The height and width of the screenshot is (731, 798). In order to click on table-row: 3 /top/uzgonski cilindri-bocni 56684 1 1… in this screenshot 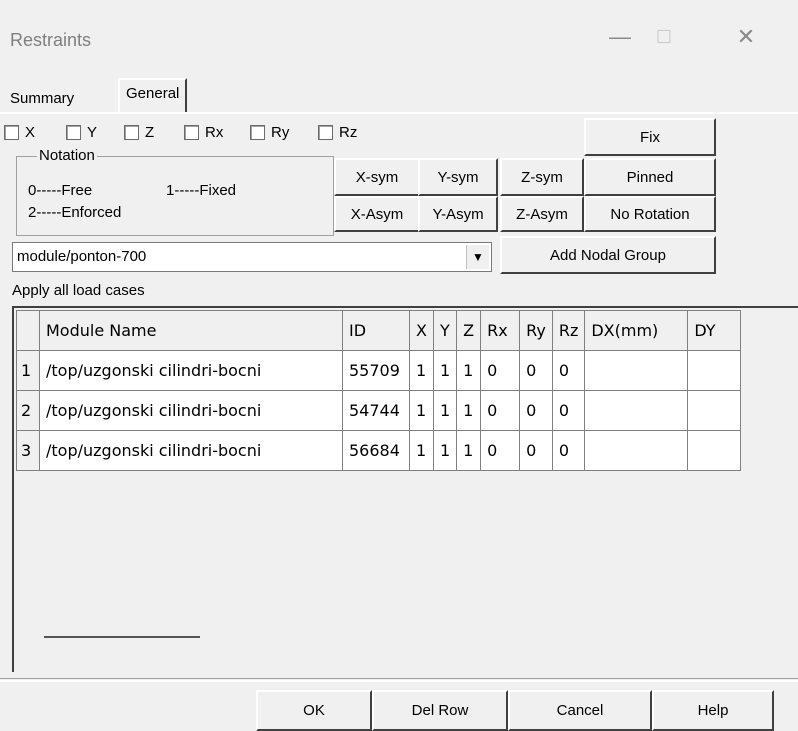, I will do `click(379, 450)`.